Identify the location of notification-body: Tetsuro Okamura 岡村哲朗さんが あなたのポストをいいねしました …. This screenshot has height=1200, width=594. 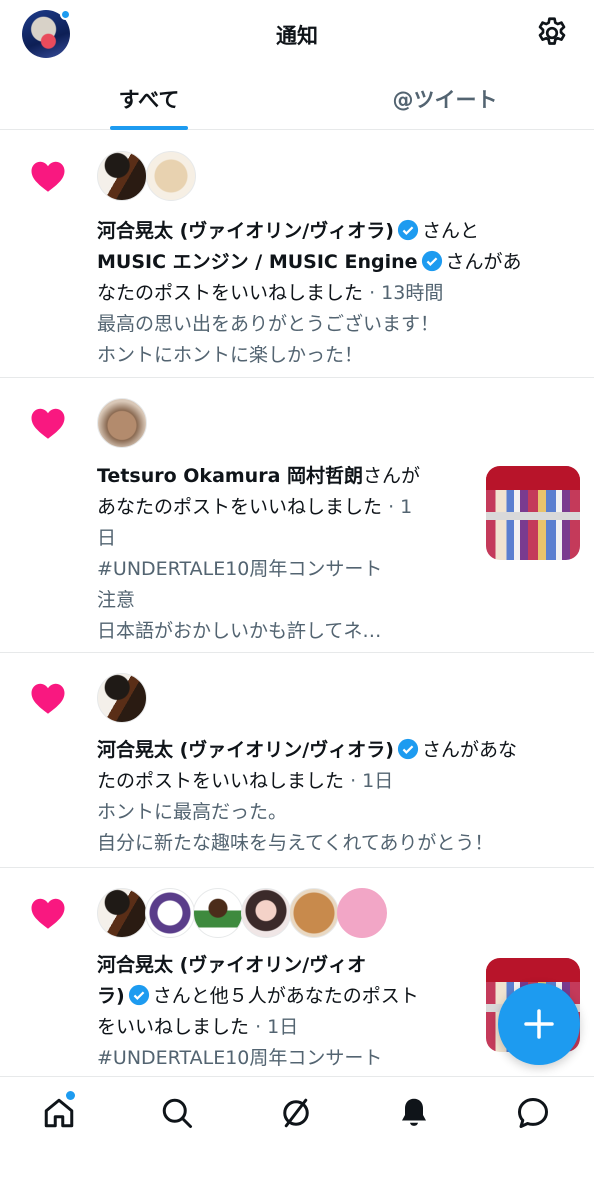
(287, 554).